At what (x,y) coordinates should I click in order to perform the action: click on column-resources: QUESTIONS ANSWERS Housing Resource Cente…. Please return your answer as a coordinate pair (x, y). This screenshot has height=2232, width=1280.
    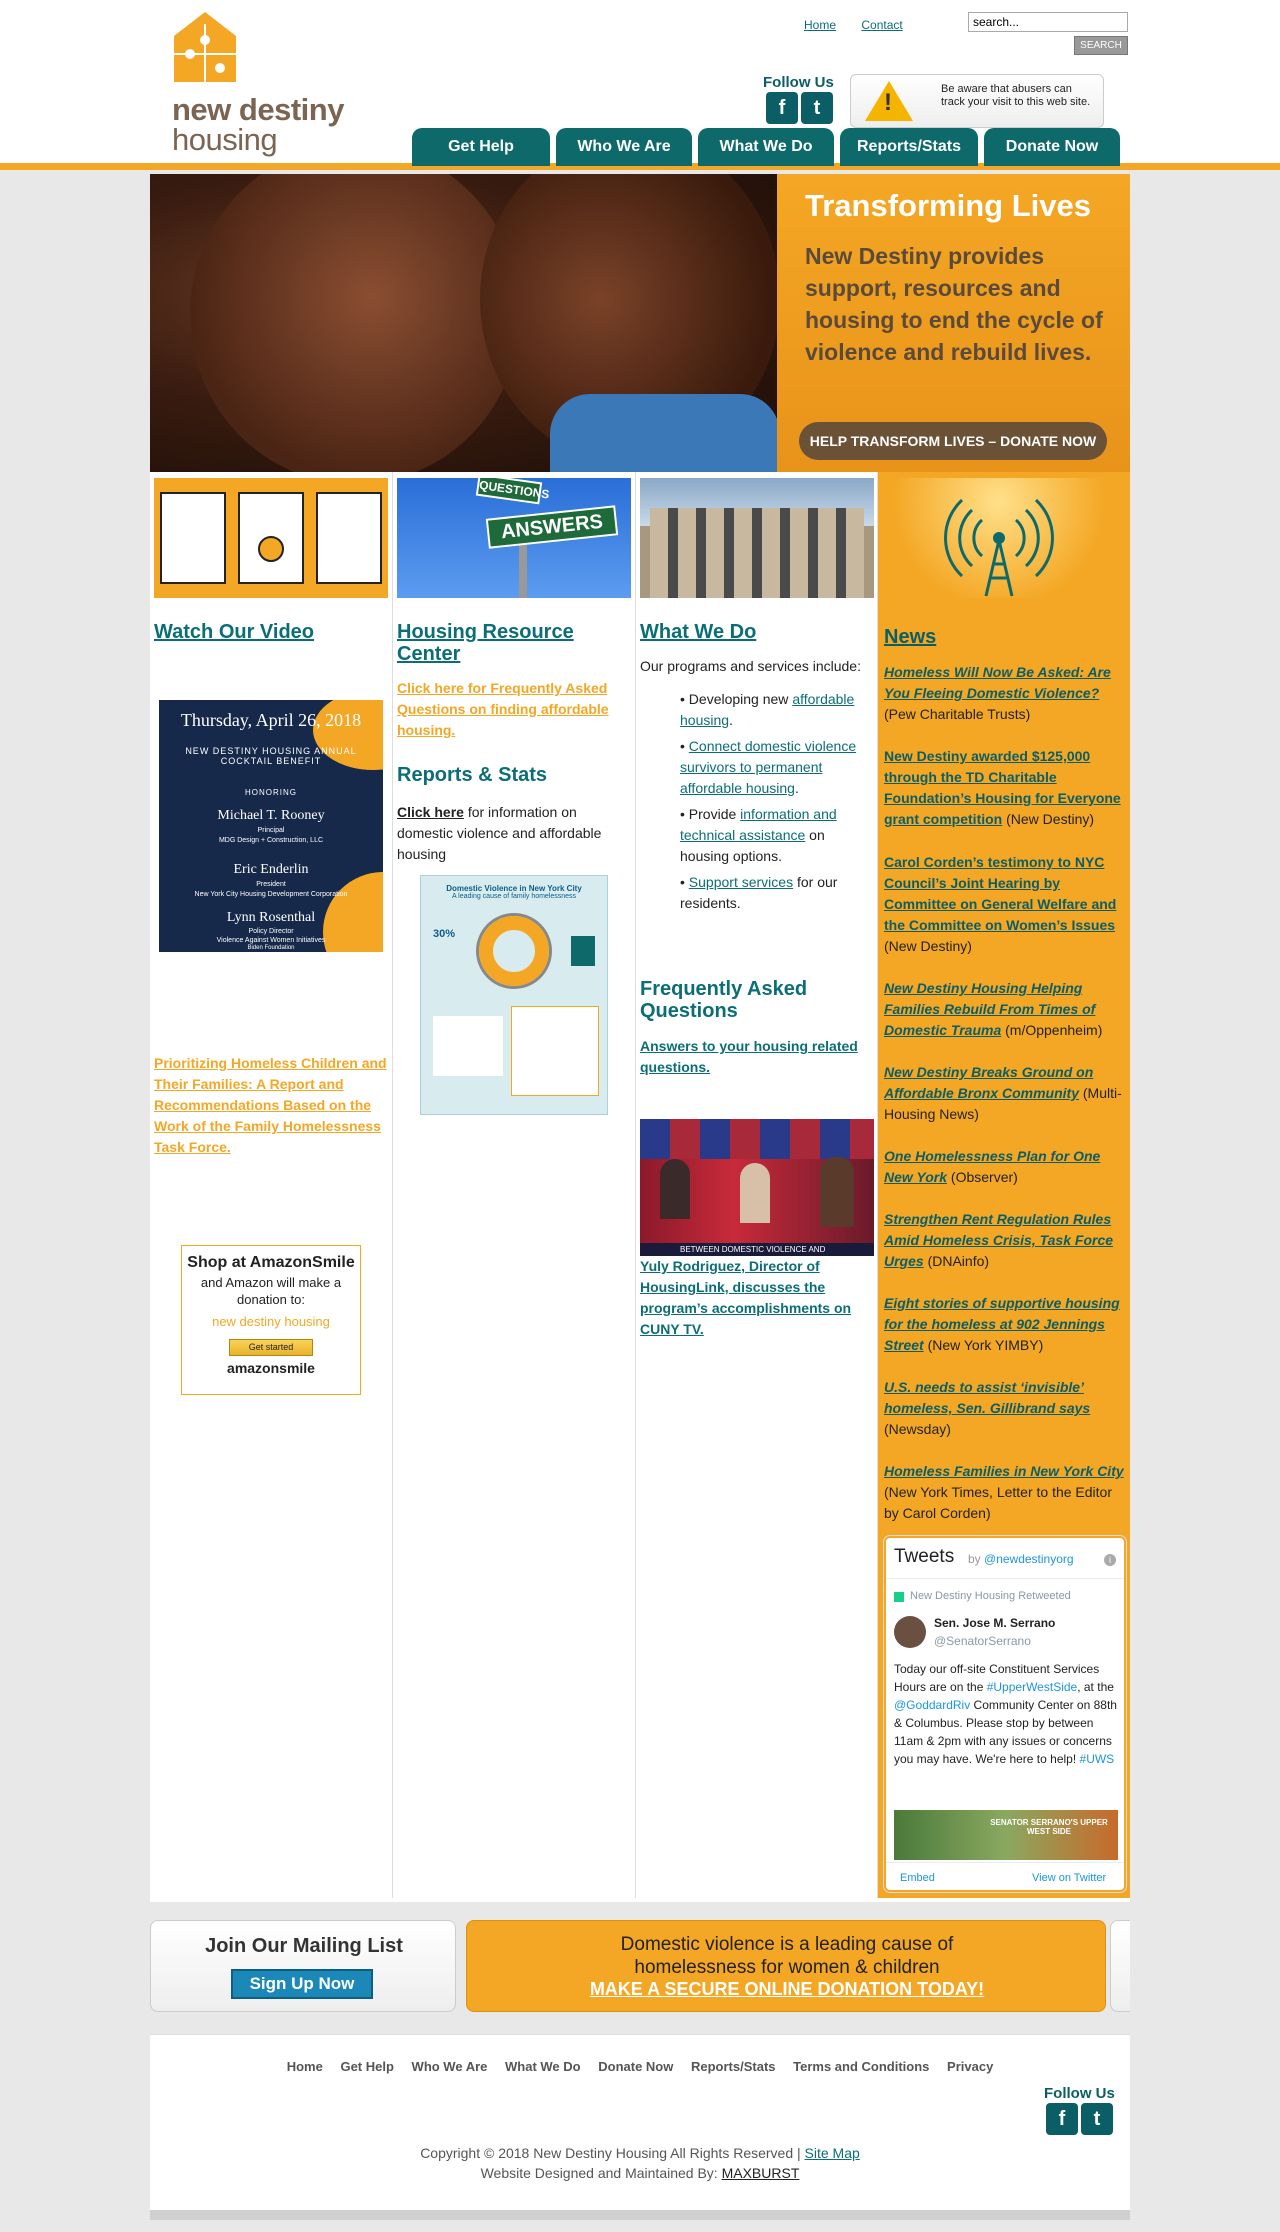
    Looking at the image, I should click on (514, 1185).